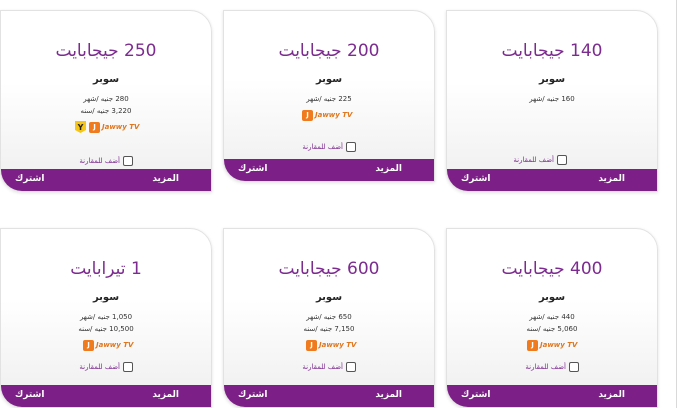  I want to click on plan-title: 1 تيرابايت, so click(106, 269).